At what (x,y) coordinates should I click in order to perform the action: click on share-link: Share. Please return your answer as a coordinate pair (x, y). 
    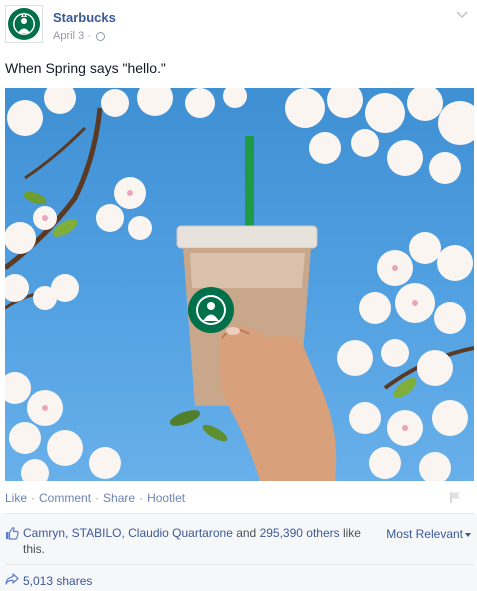
    Looking at the image, I should click on (119, 498).